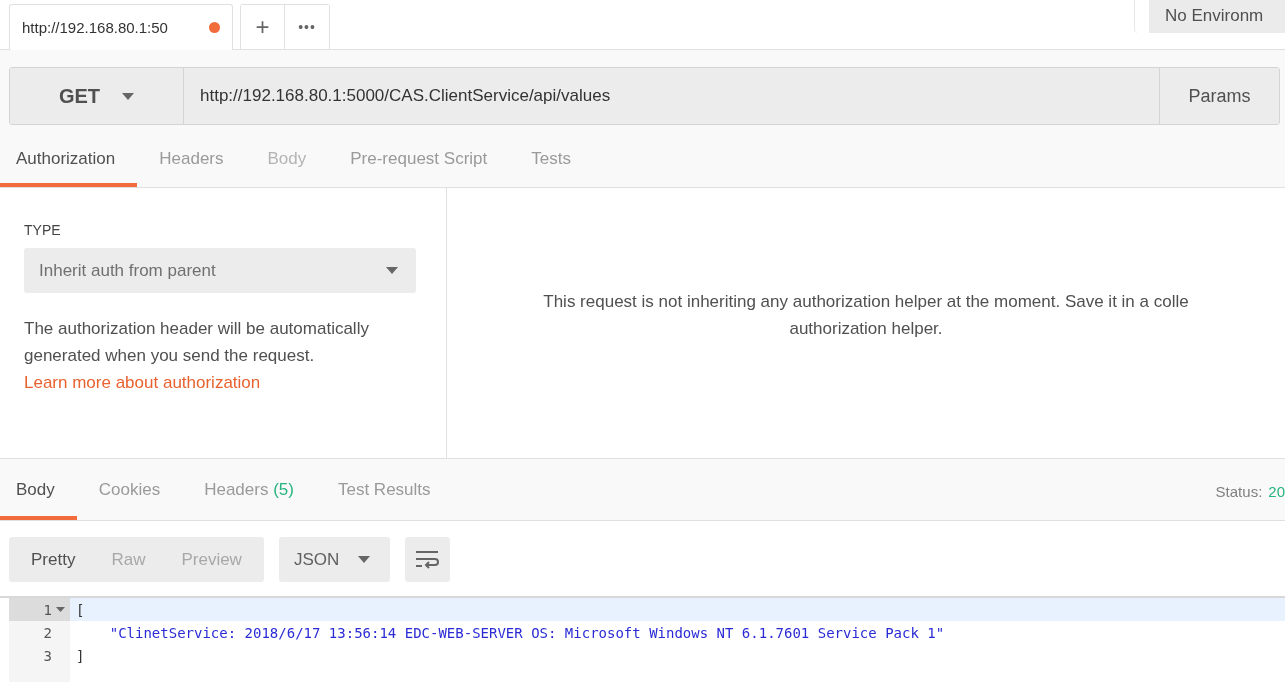  I want to click on line-number: 3, so click(47, 655).